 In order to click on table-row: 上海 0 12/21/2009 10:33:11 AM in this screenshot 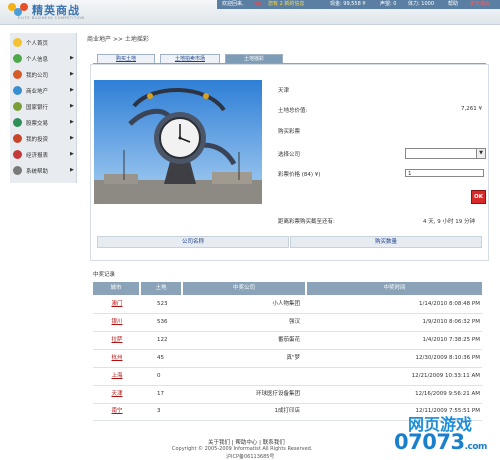, I will do `click(287, 377)`.